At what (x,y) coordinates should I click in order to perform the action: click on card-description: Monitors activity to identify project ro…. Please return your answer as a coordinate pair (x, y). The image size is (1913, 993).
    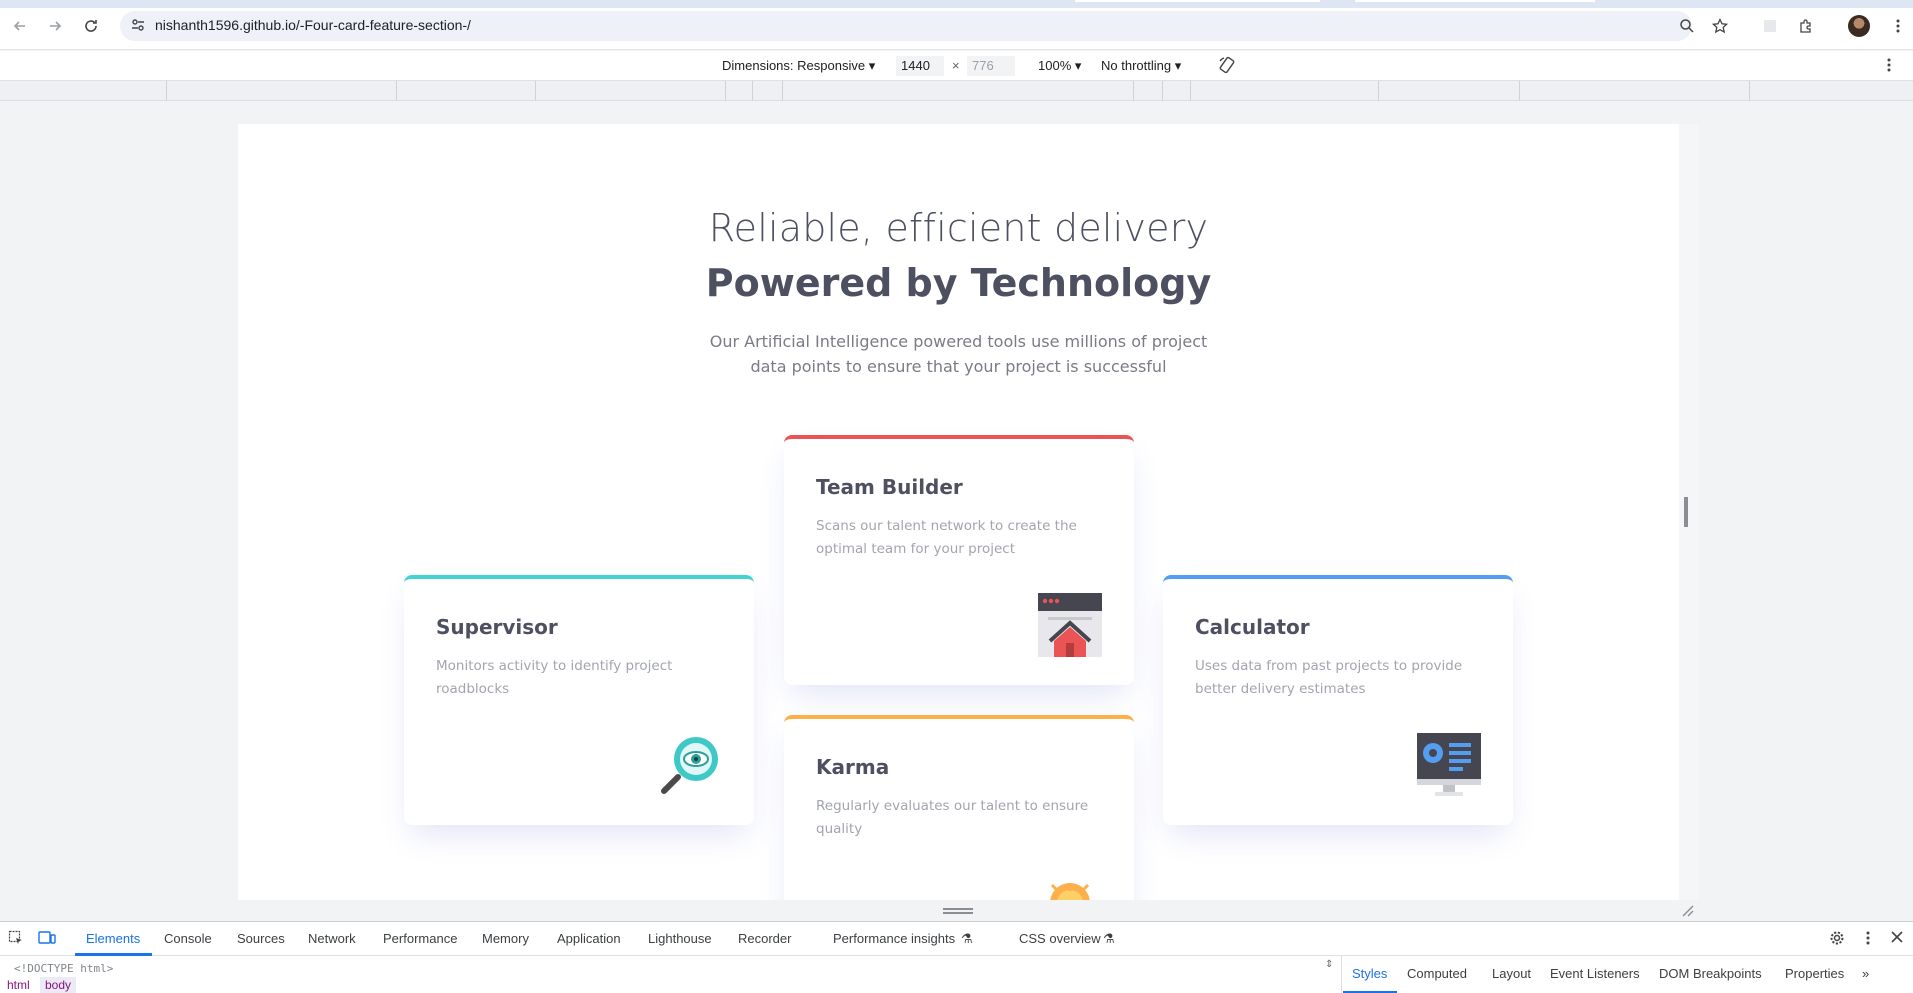
    Looking at the image, I should click on (554, 677).